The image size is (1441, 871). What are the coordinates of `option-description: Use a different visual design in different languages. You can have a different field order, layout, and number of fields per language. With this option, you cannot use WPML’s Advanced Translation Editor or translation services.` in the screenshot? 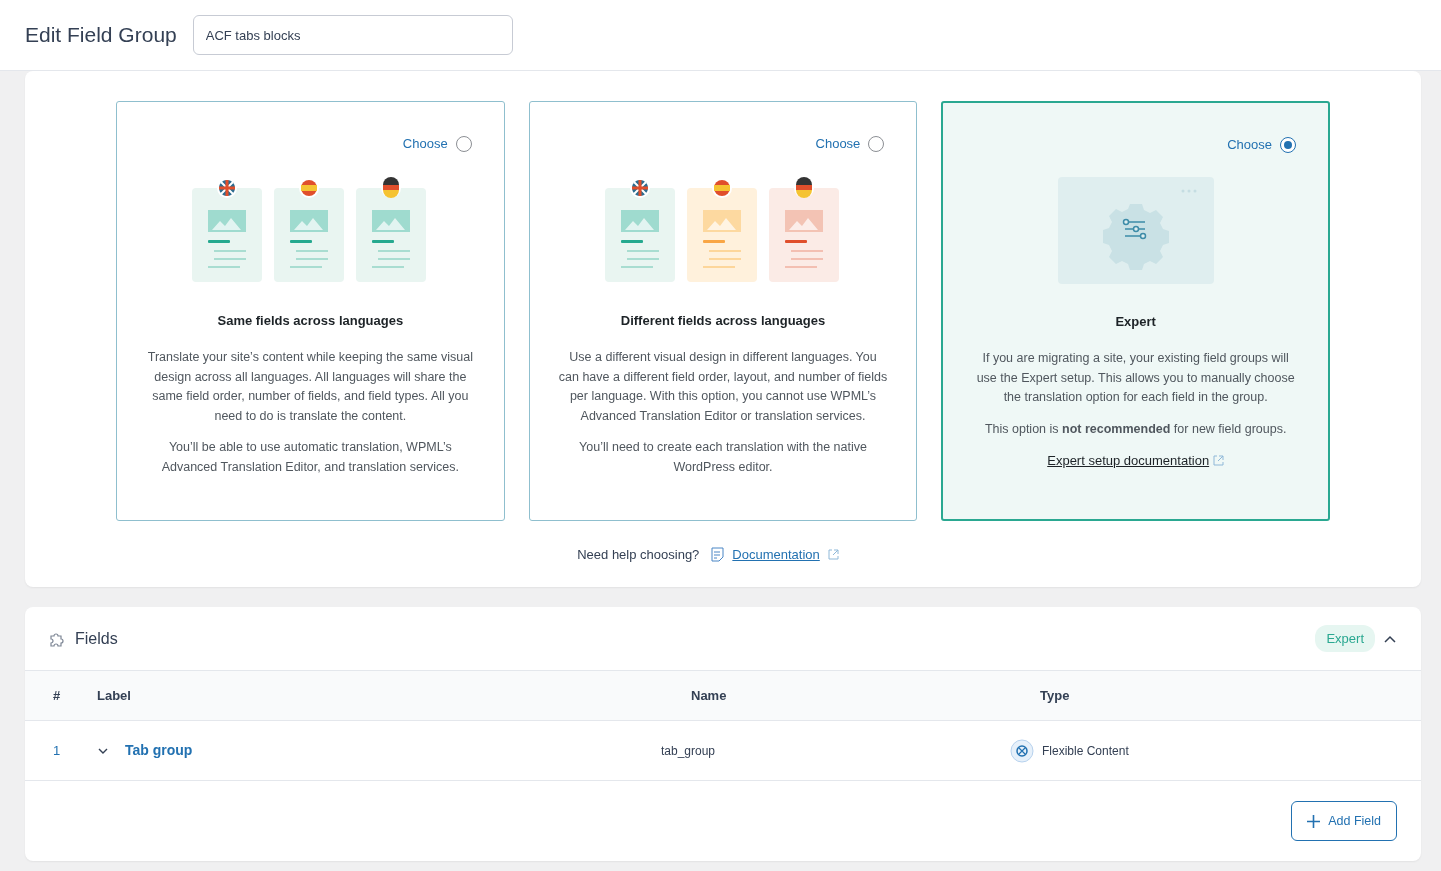 It's located at (723, 387).